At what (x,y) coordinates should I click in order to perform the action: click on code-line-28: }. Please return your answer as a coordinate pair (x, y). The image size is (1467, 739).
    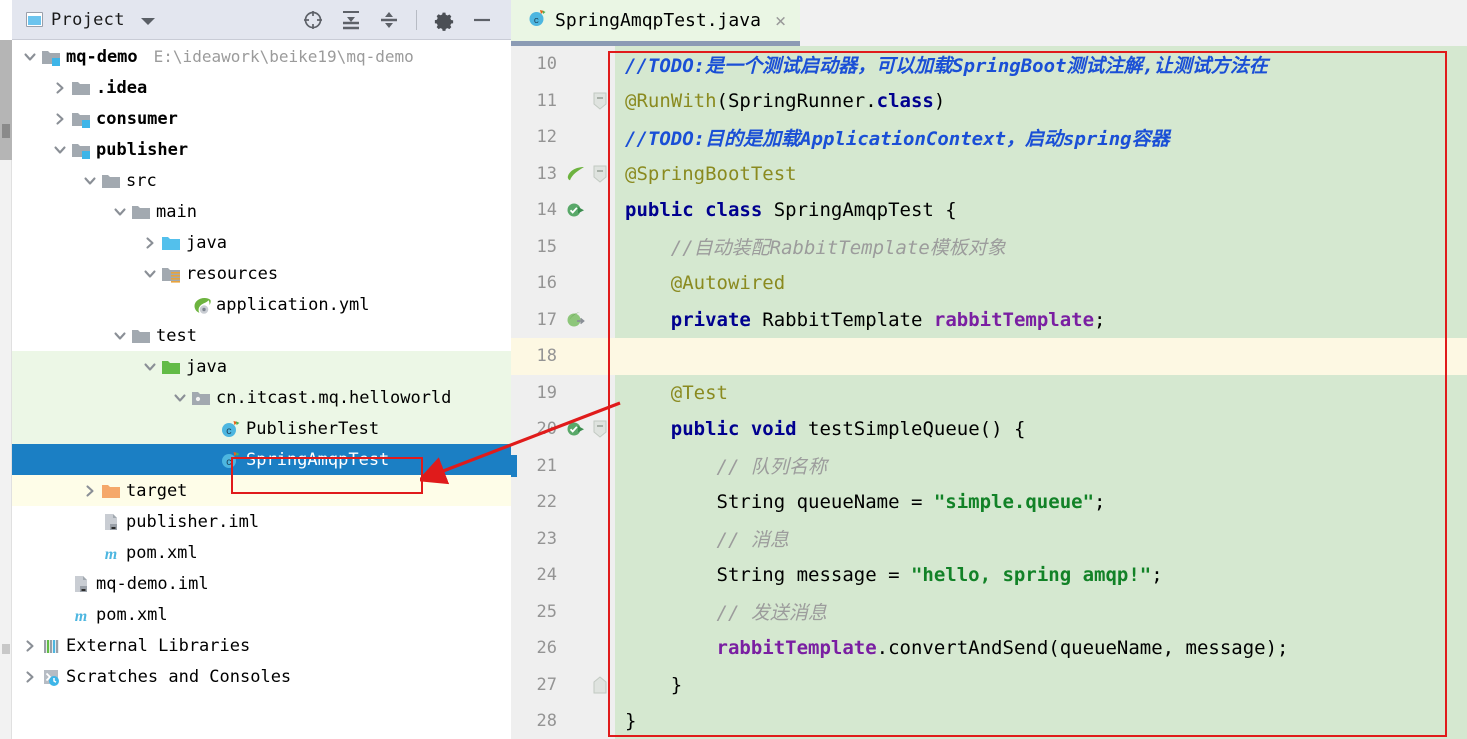
    Looking at the image, I should click on (1041, 721).